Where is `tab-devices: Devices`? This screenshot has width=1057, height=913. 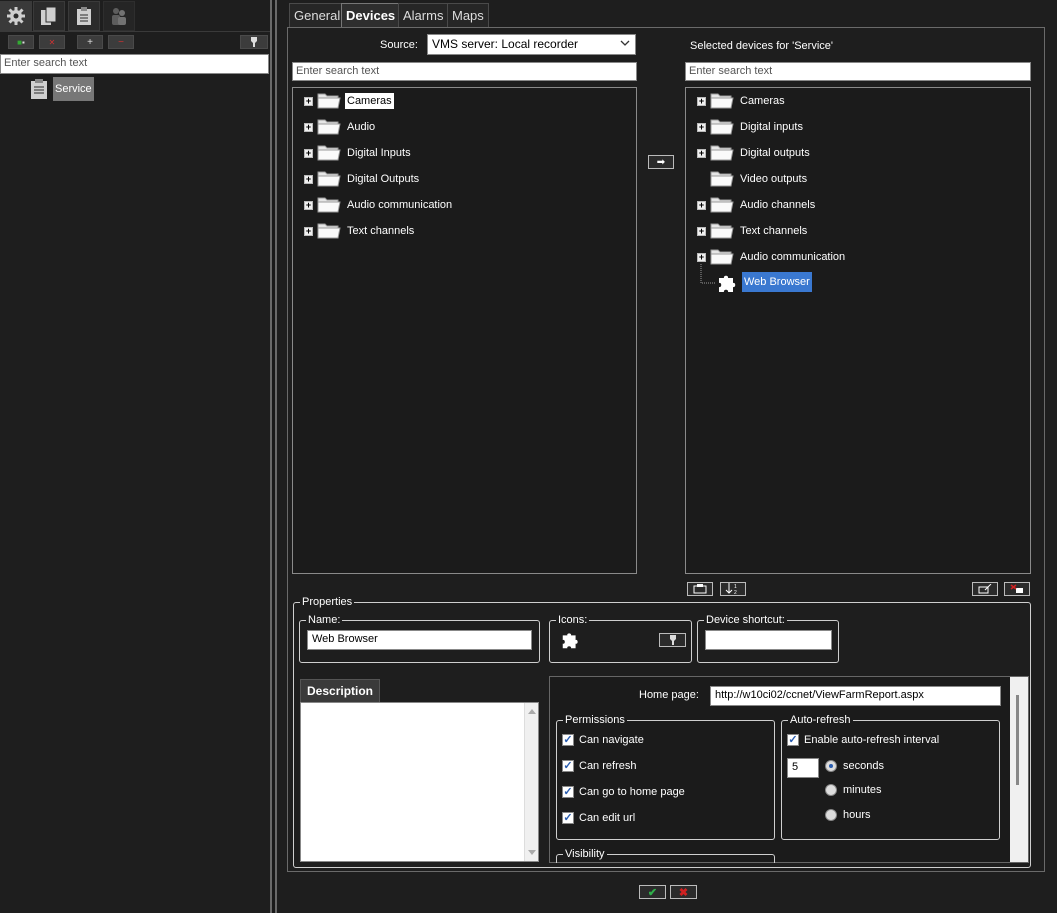 tab-devices: Devices is located at coordinates (371, 15).